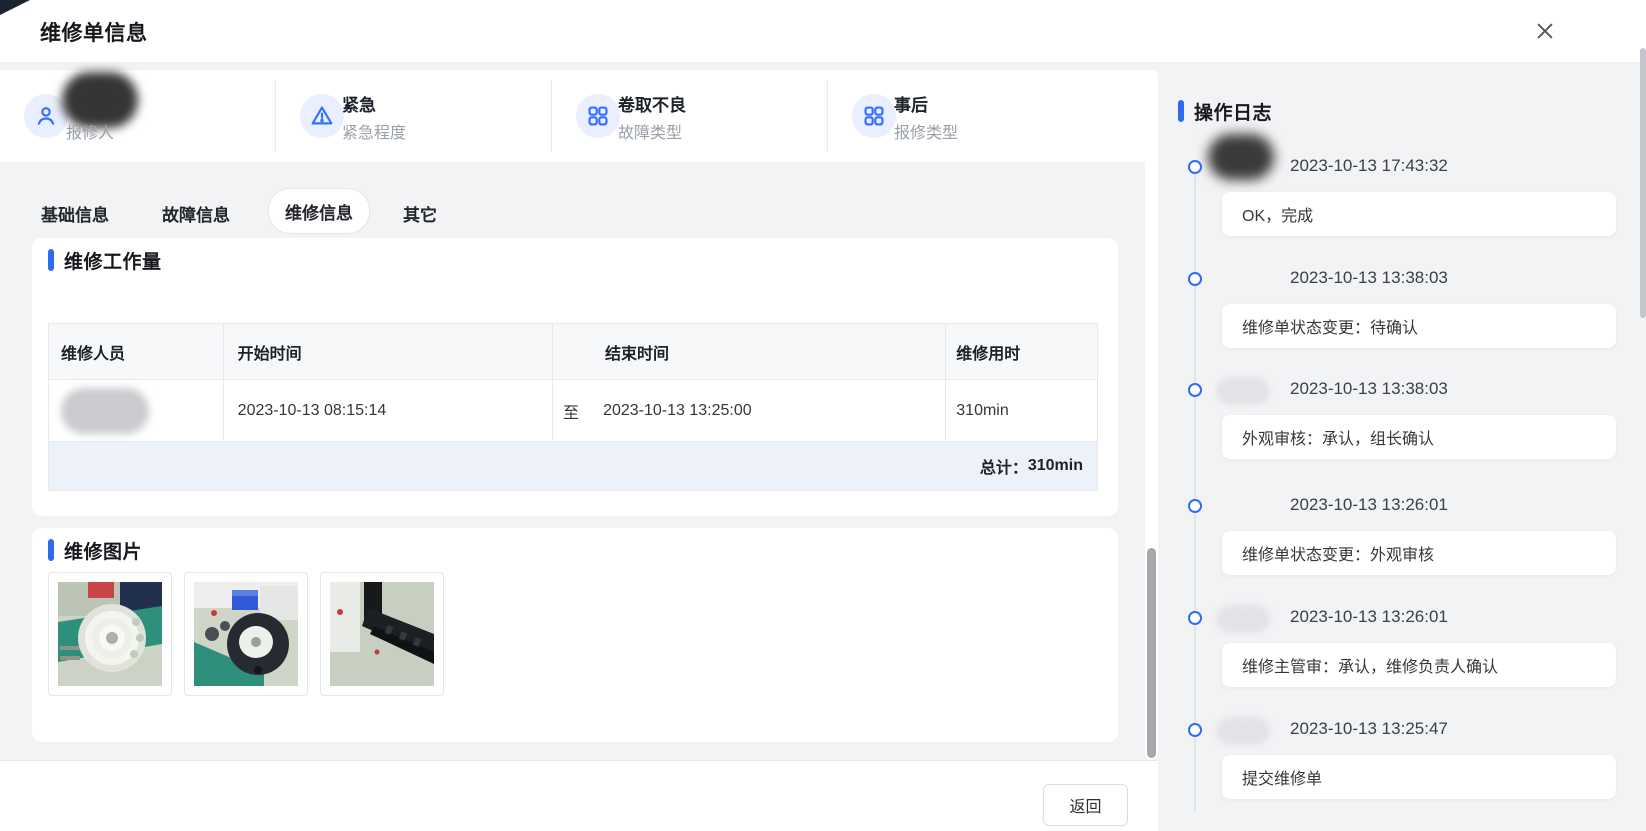 The width and height of the screenshot is (1646, 831). What do you see at coordinates (750, 351) in the screenshot?
I see `col-header-end: 结束时间` at bounding box center [750, 351].